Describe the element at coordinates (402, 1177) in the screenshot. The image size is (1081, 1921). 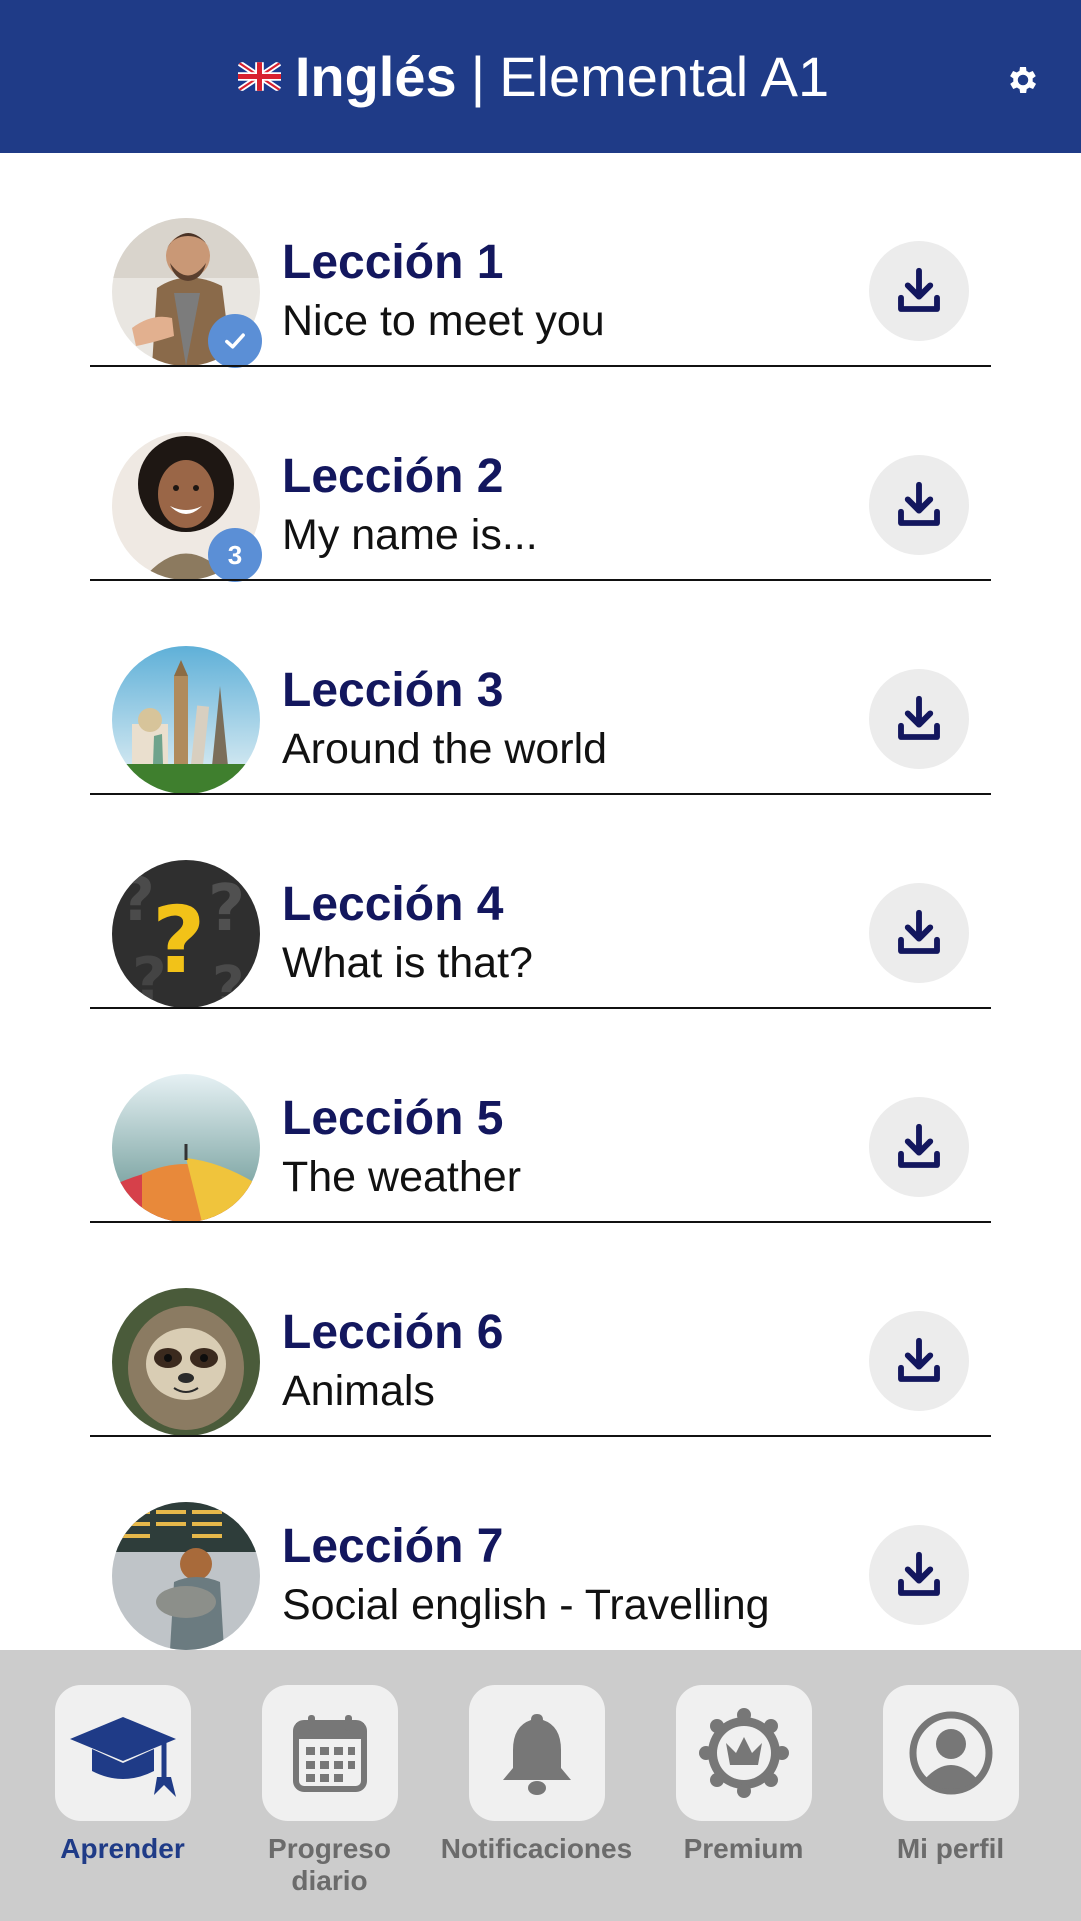
I see `lesson-title: The weather` at that location.